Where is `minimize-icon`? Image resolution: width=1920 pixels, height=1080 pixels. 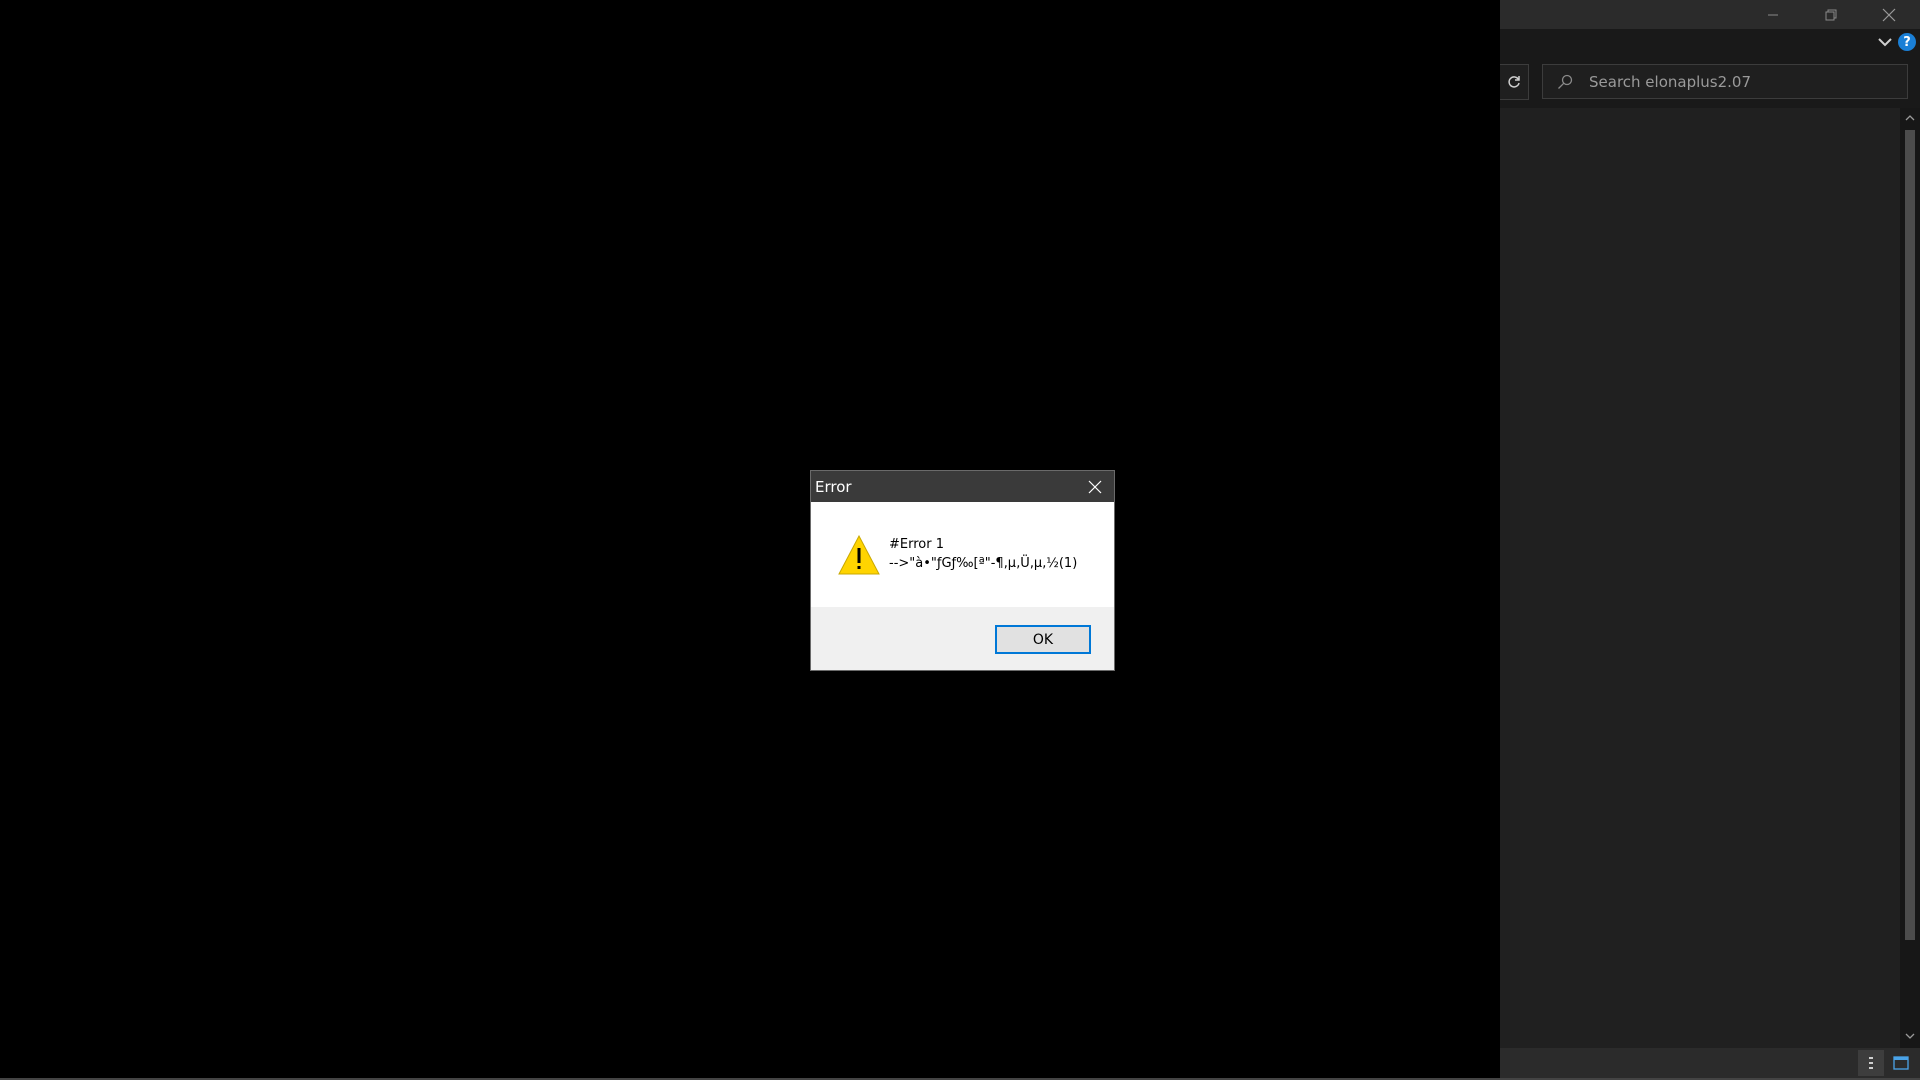 minimize-icon is located at coordinates (1773, 14).